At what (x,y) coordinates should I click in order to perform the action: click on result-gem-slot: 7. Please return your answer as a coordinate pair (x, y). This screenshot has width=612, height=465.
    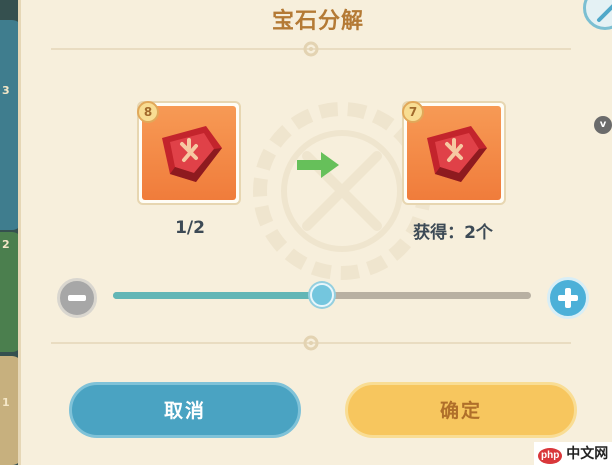
    Looking at the image, I should click on (454, 153).